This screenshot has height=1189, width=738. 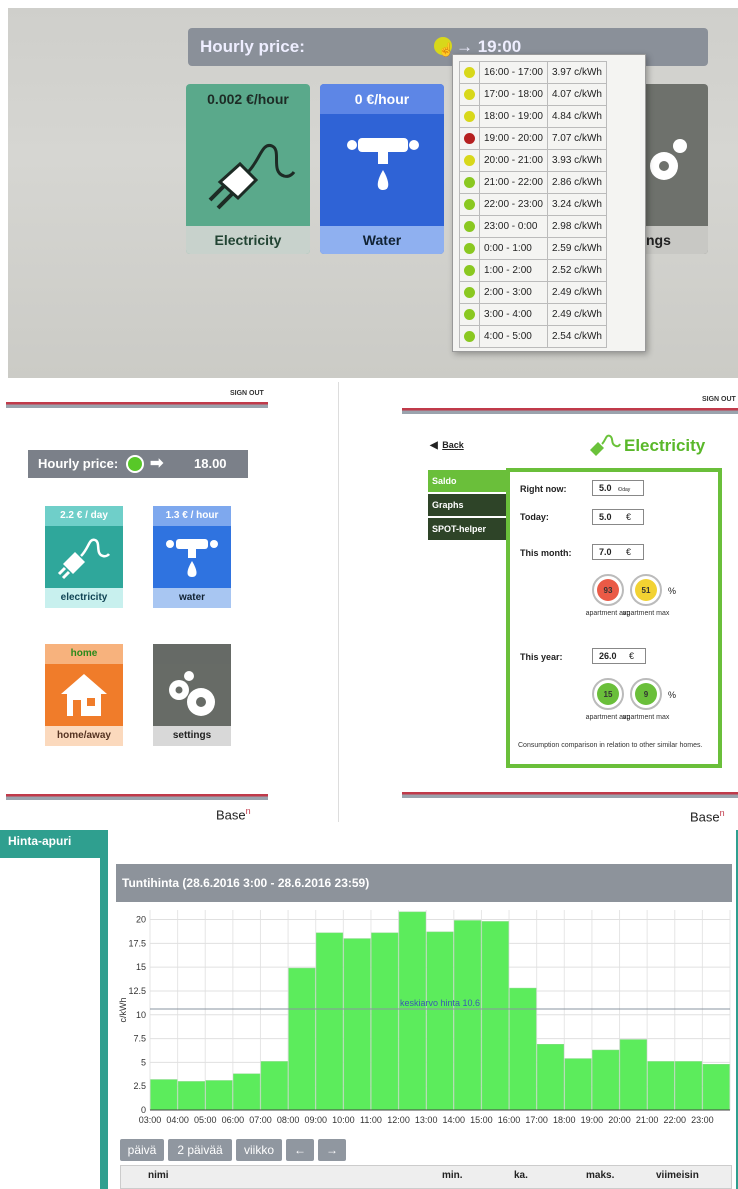 I want to click on house-icon, so click(x=84, y=695).